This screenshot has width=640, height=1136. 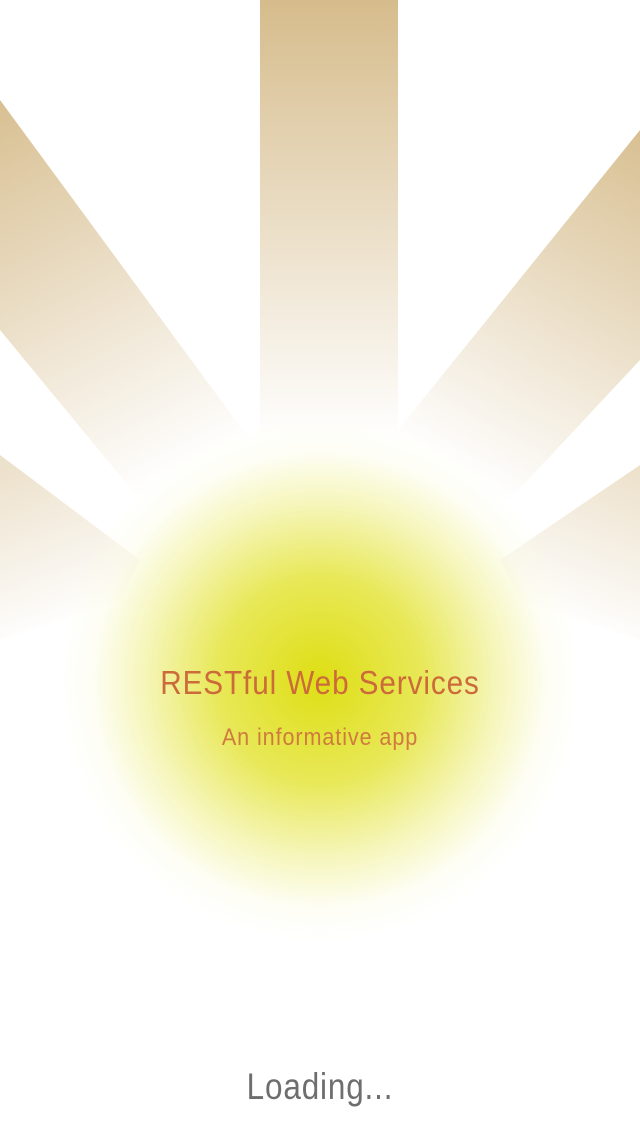 I want to click on app-title: RESTful Web Services, so click(x=320, y=682).